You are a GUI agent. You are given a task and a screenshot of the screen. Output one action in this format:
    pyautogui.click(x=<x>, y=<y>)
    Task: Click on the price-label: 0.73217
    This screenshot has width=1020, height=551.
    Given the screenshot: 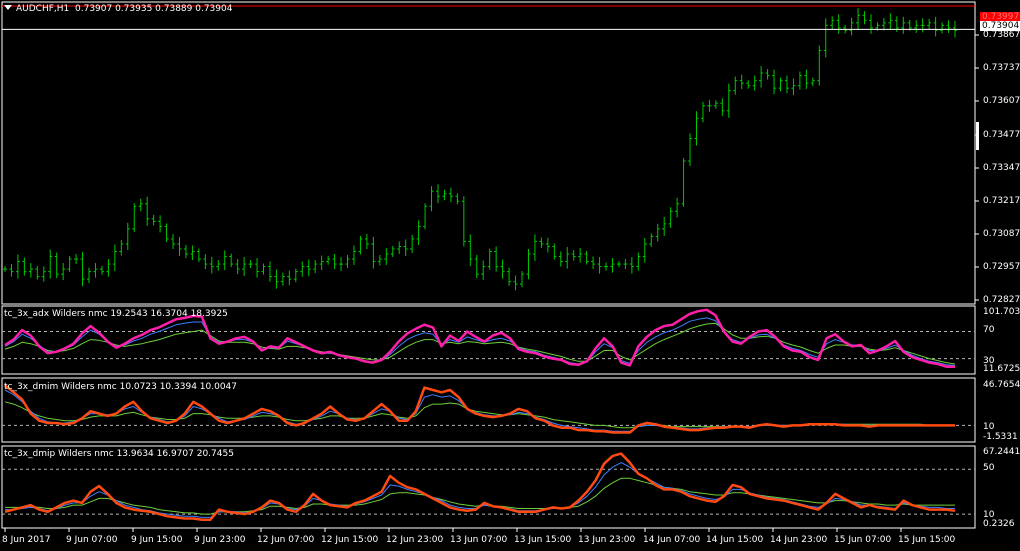 What is the action you would take?
    pyautogui.click(x=1001, y=201)
    